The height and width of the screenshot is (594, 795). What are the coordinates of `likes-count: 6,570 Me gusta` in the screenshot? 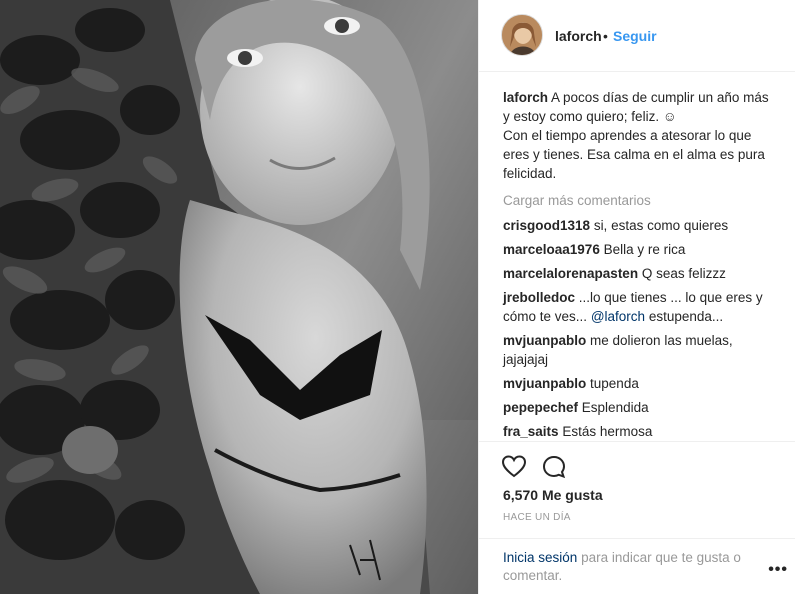 It's located at (553, 495).